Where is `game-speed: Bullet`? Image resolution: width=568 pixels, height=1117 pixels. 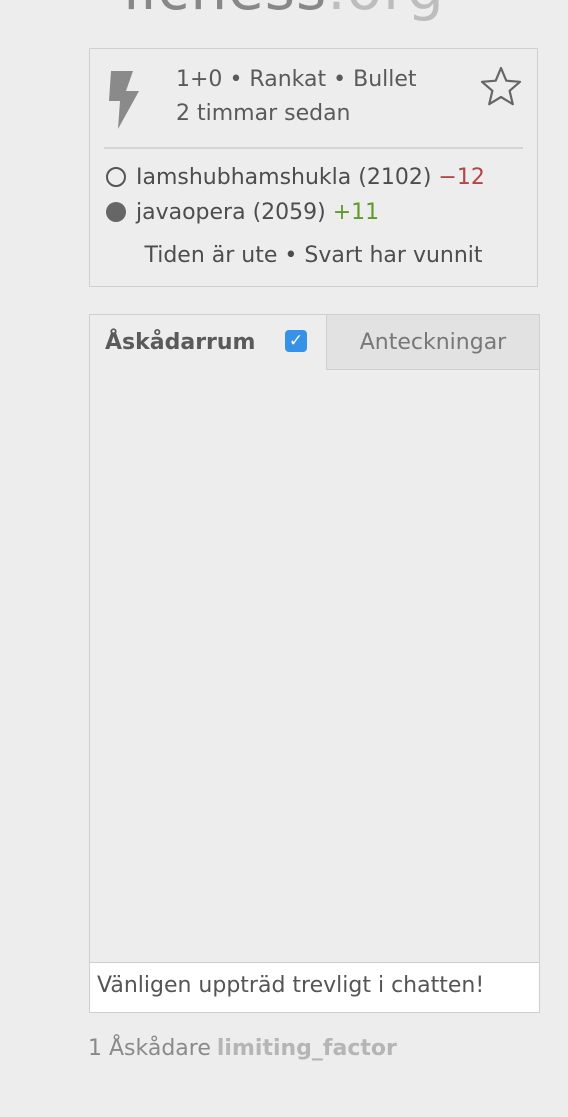
game-speed: Bullet is located at coordinates (385, 79).